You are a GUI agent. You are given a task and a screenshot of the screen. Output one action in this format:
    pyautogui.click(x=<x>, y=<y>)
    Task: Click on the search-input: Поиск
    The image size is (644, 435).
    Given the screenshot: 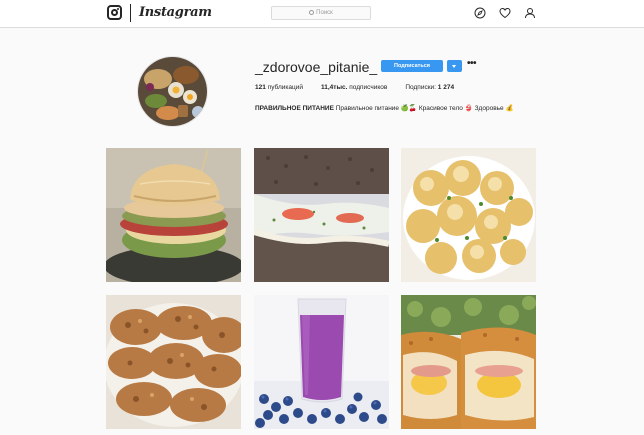 What is the action you would take?
    pyautogui.click(x=321, y=13)
    